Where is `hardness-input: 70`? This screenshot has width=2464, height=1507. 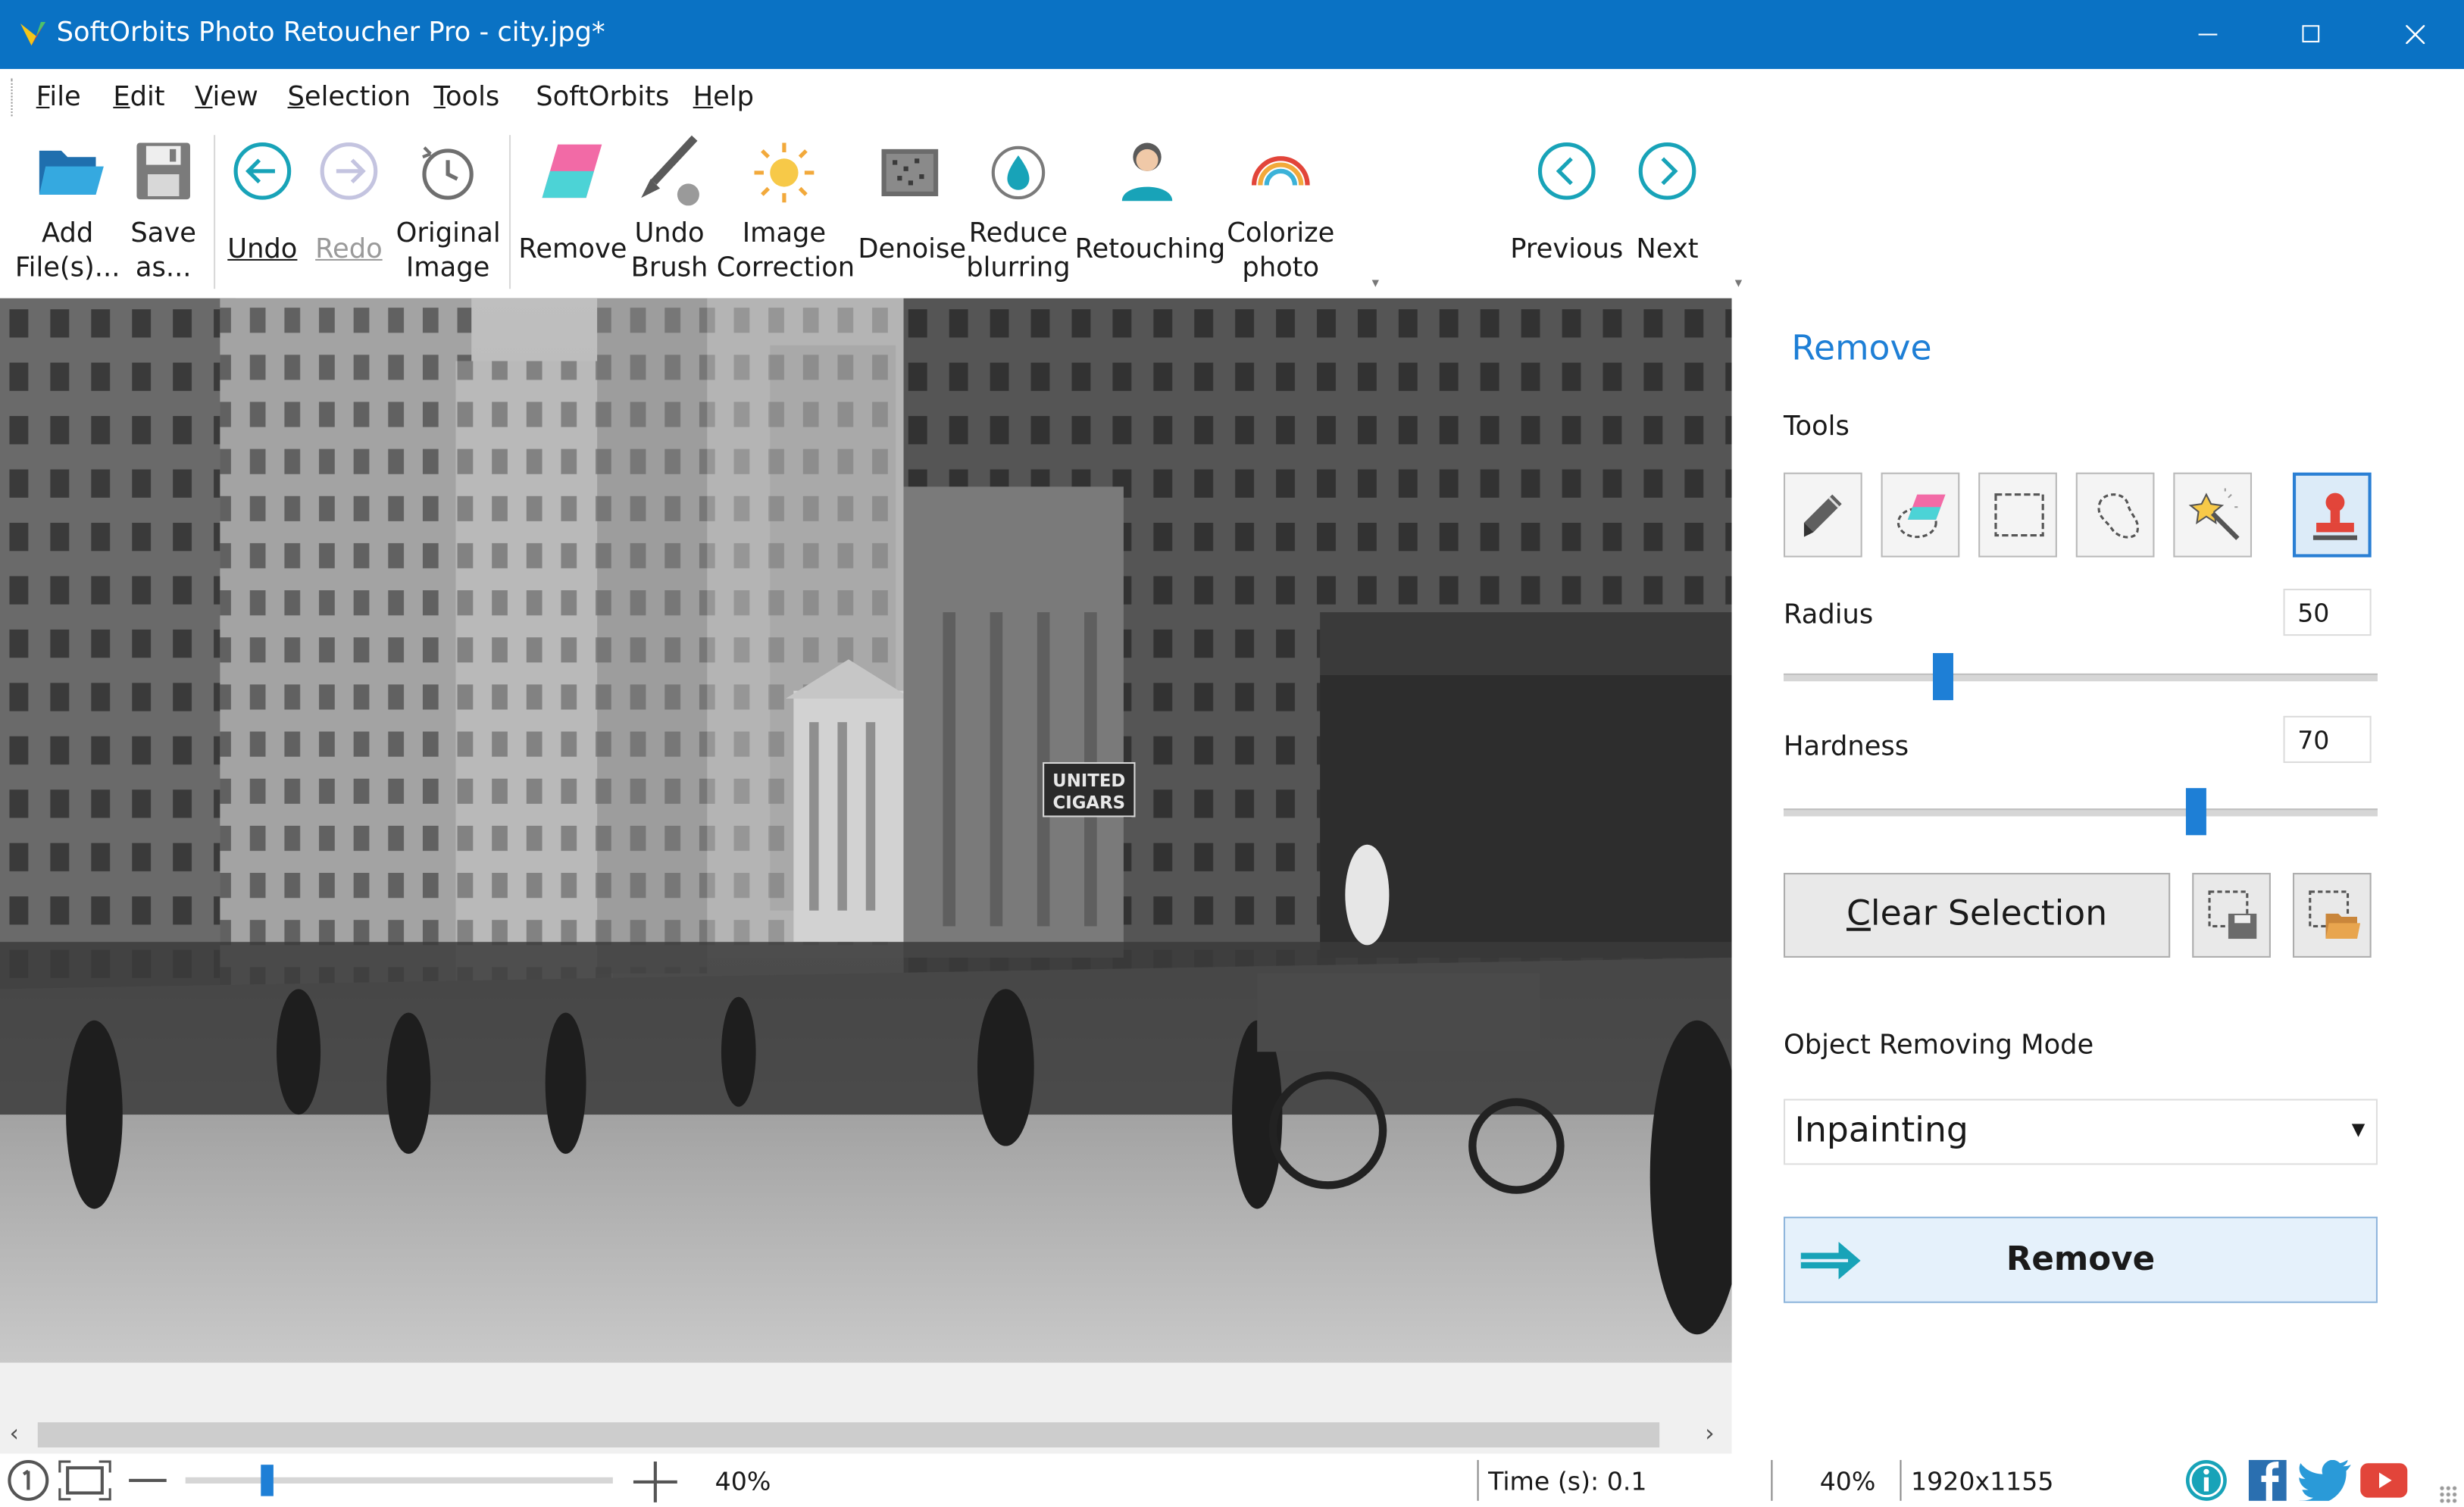 hardness-input: 70 is located at coordinates (2327, 739).